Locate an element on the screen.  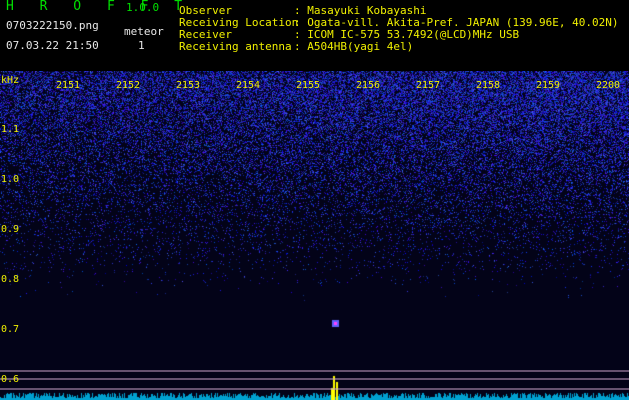
x-tick-label: 2157 is located at coordinates (428, 85).